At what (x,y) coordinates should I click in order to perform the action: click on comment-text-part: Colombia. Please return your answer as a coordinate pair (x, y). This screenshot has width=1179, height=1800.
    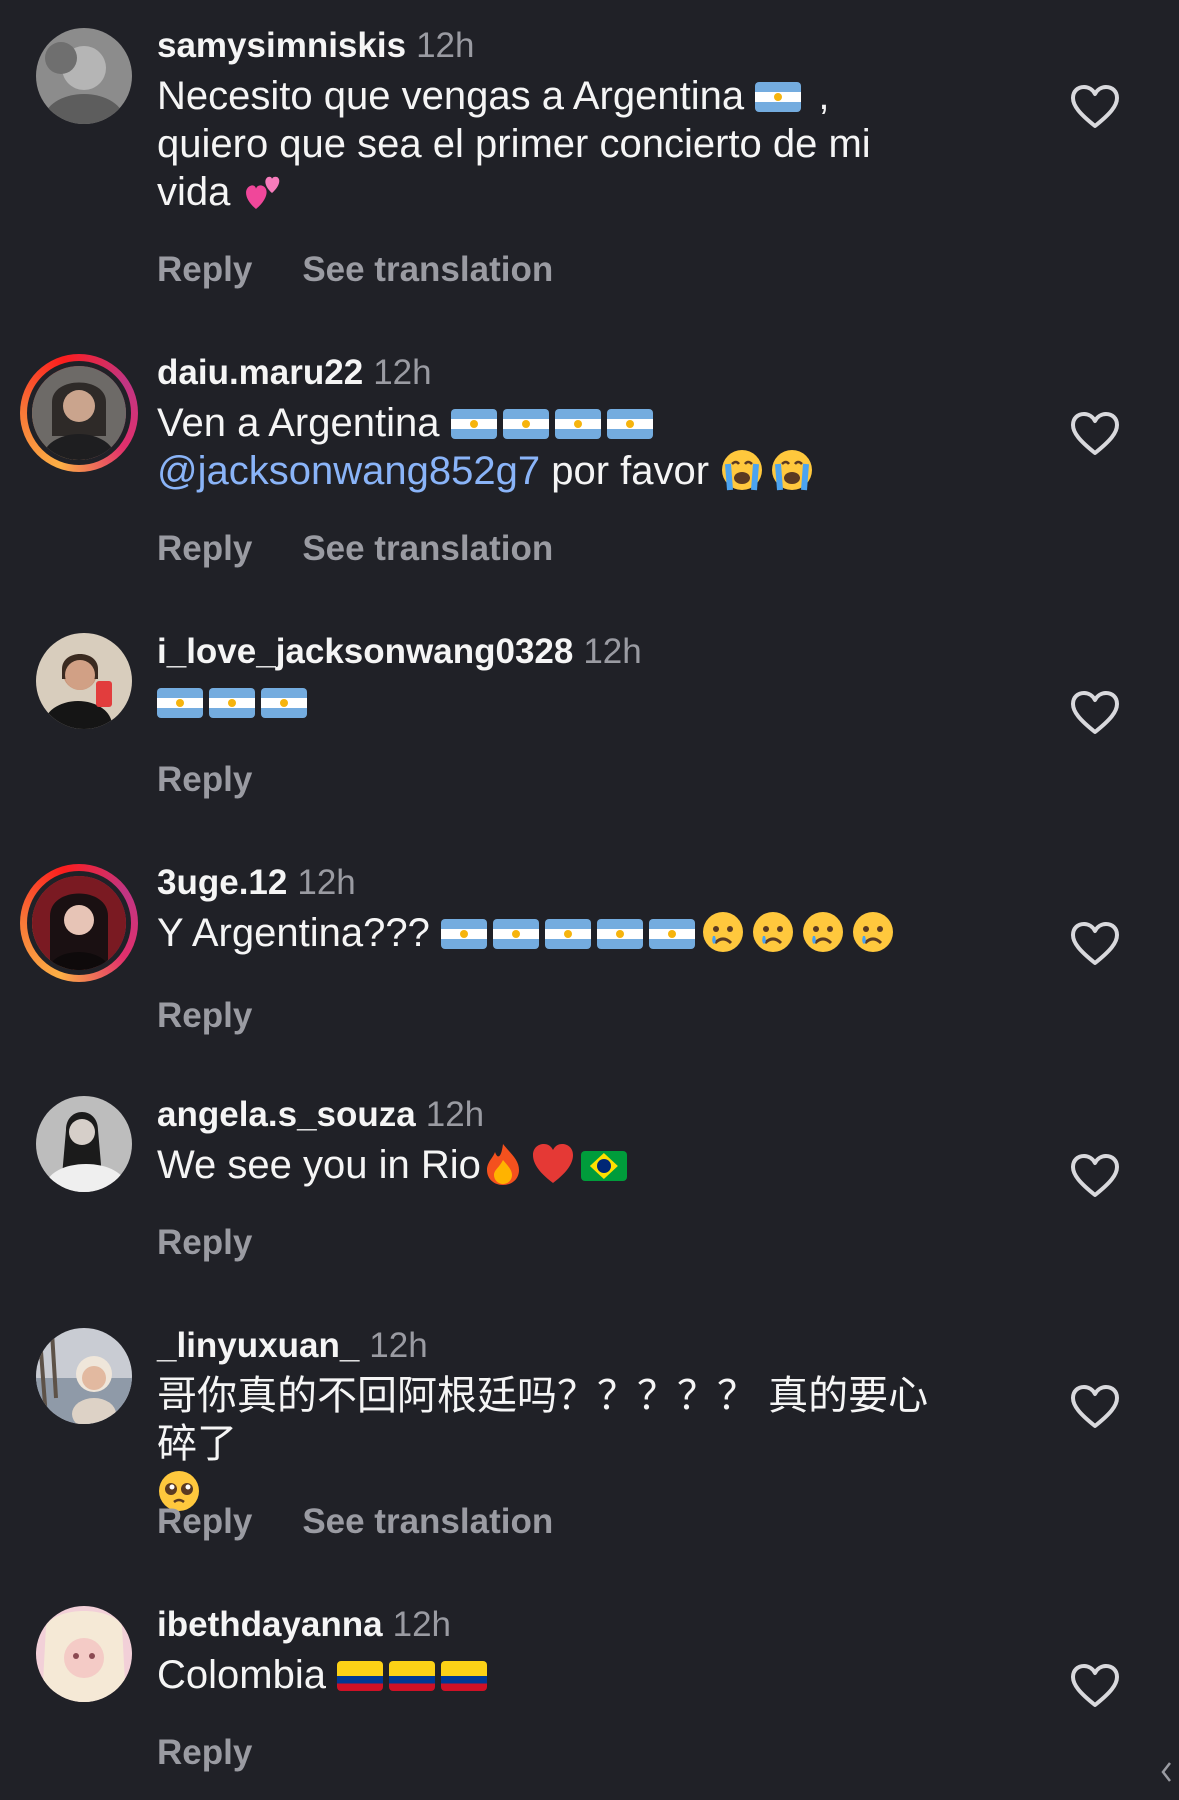
    Looking at the image, I should click on (241, 1675).